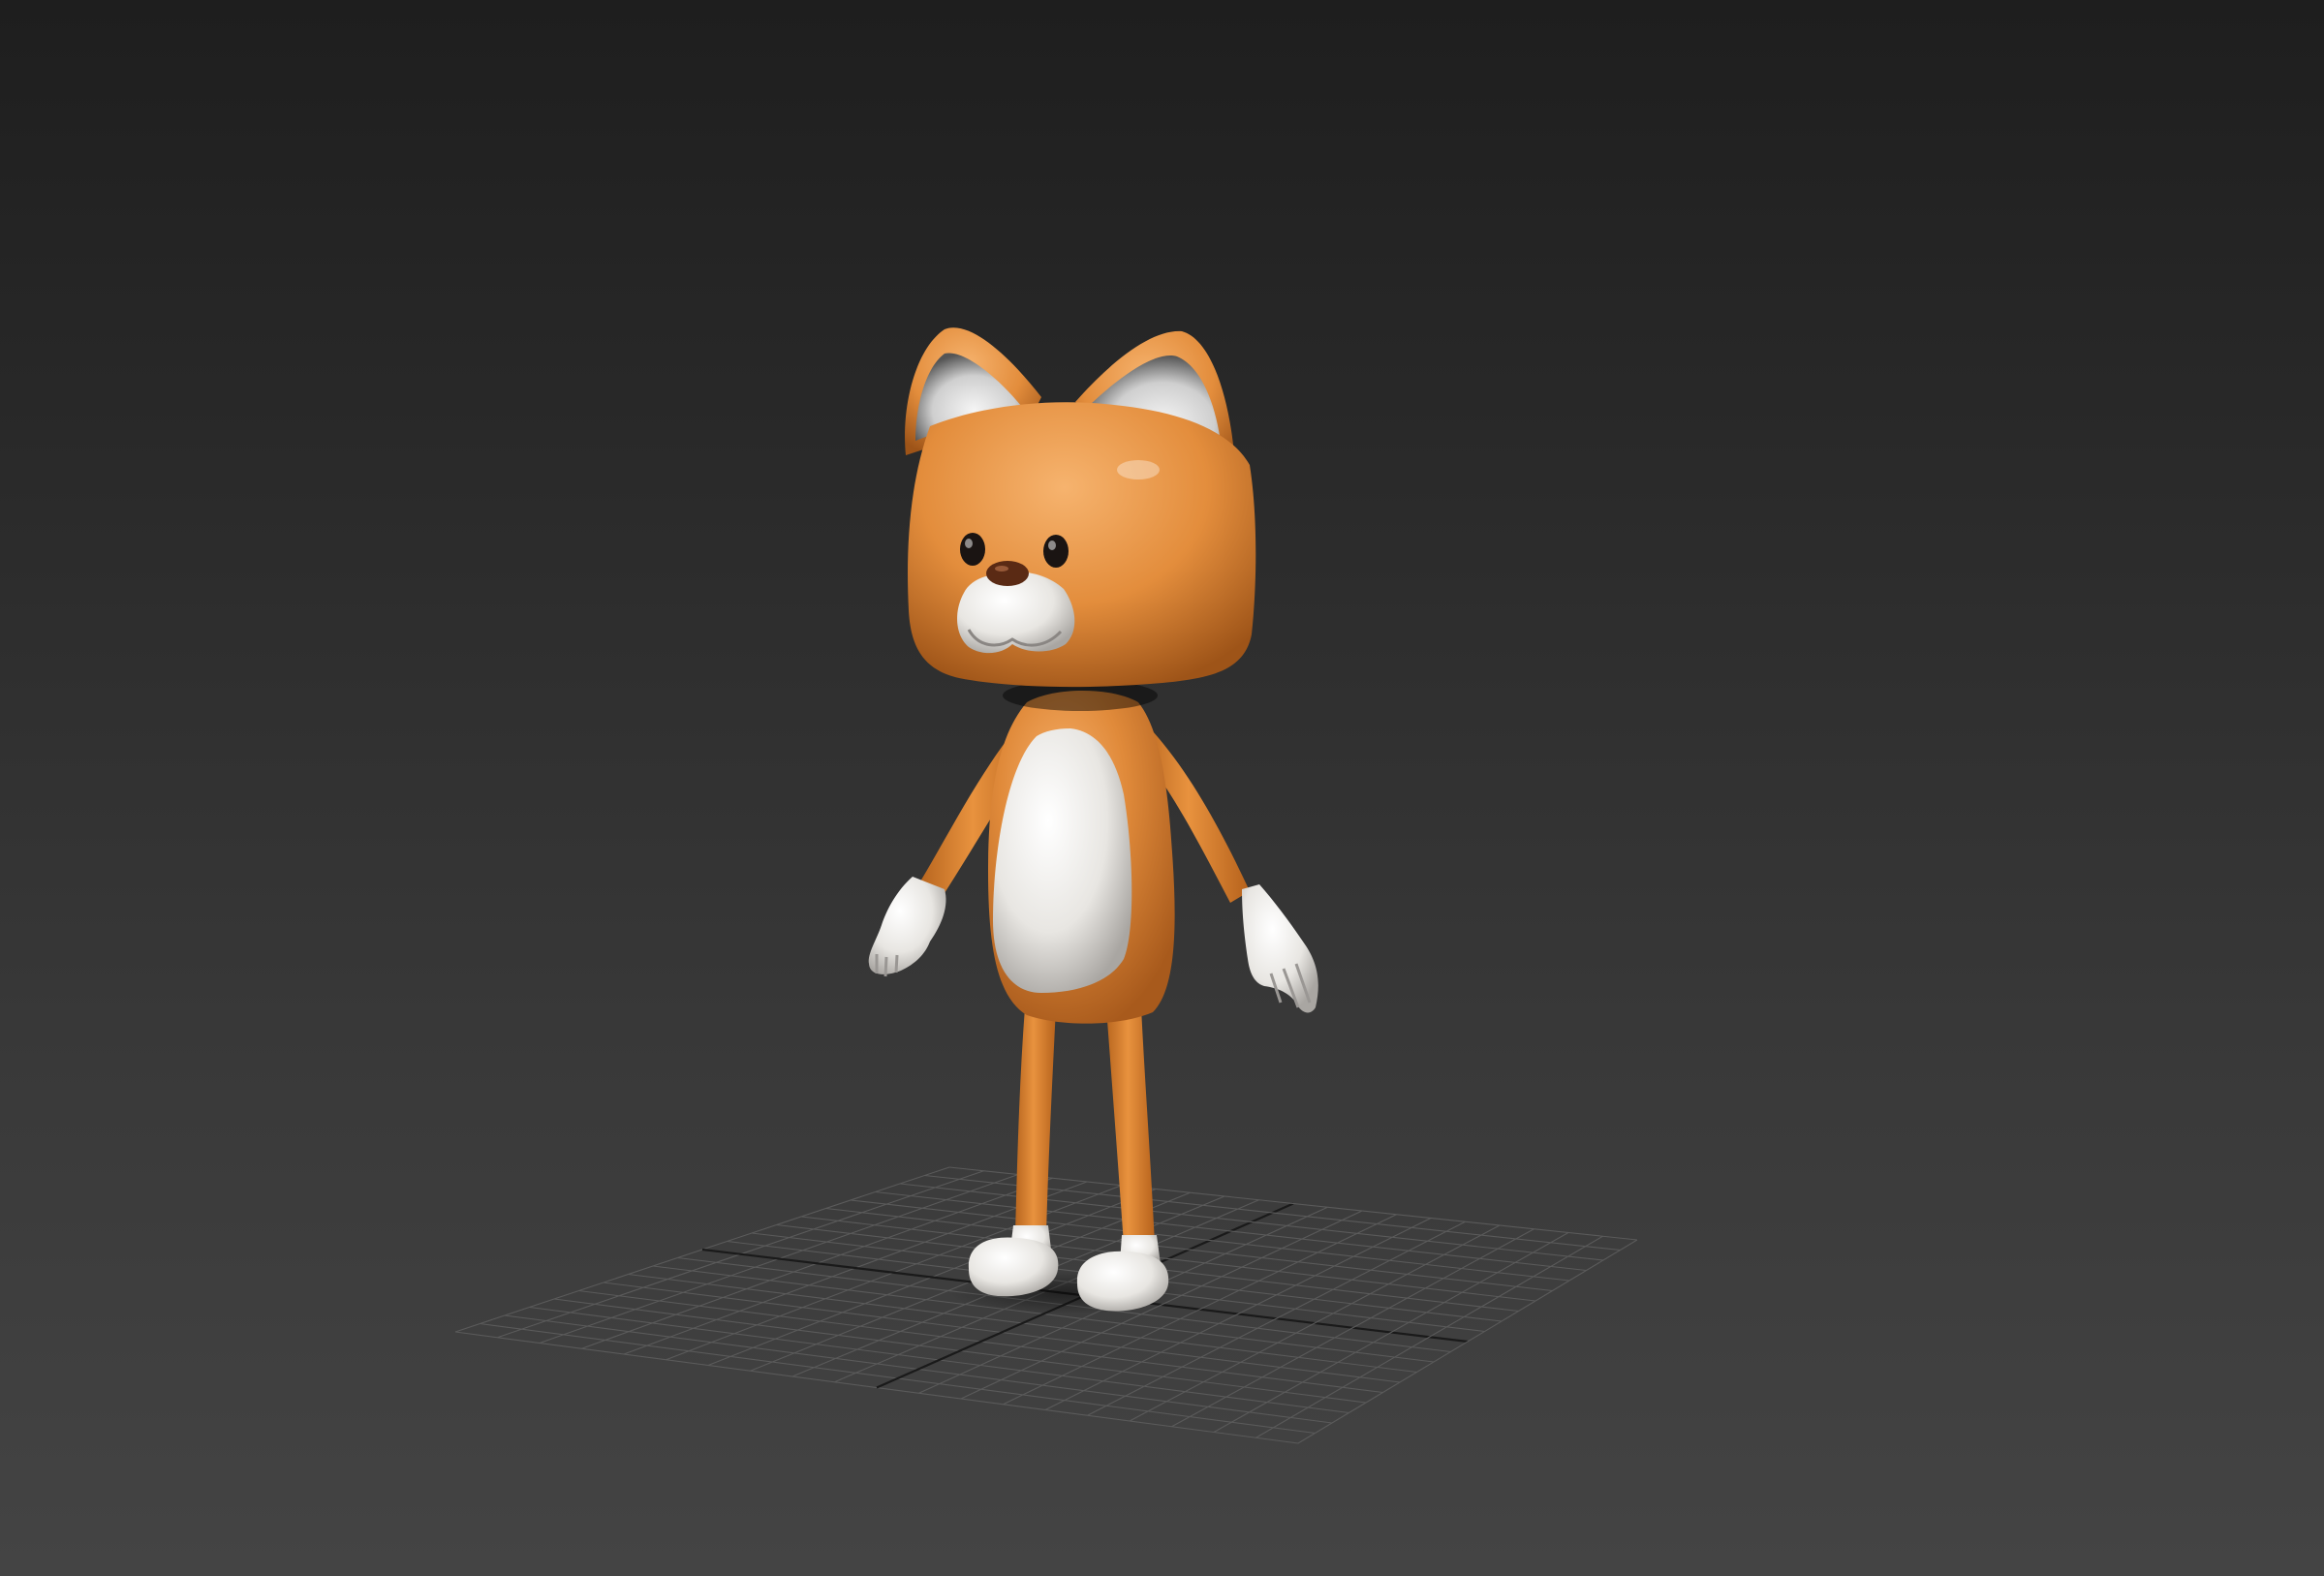  What do you see at coordinates (1130, 1126) in the screenshot?
I see `right-leg` at bounding box center [1130, 1126].